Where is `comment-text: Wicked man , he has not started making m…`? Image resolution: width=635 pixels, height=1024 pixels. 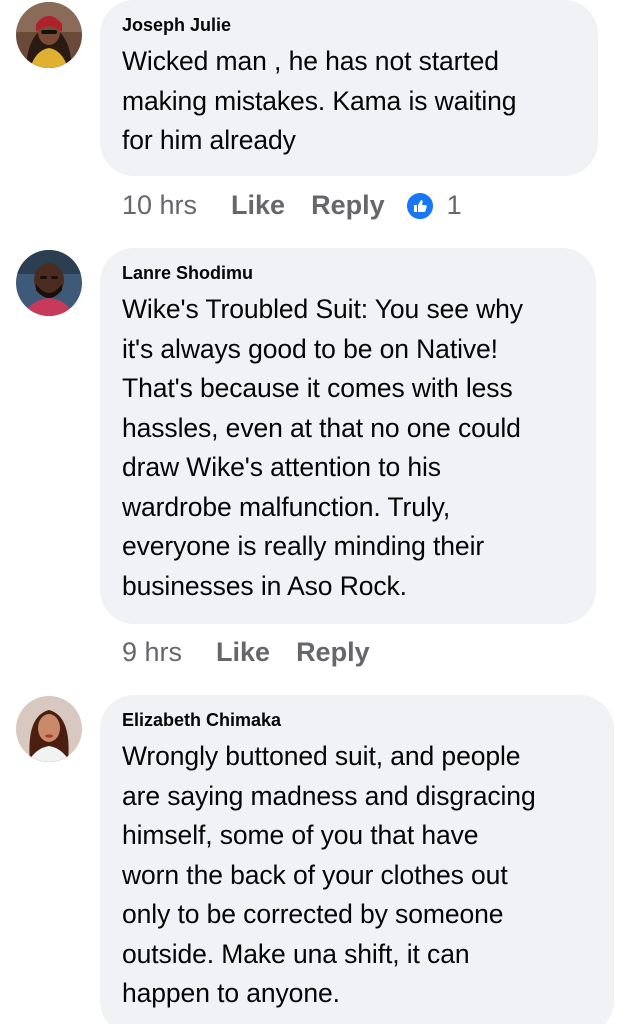 comment-text: Wicked man , he has not started making m… is located at coordinates (319, 100).